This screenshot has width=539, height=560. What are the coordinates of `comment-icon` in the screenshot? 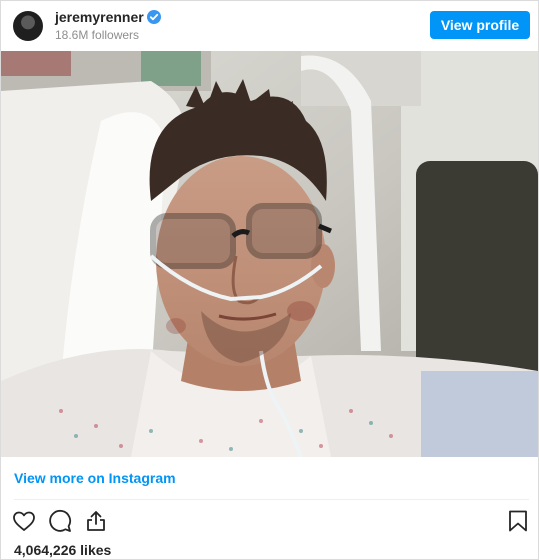 It's located at (60, 521).